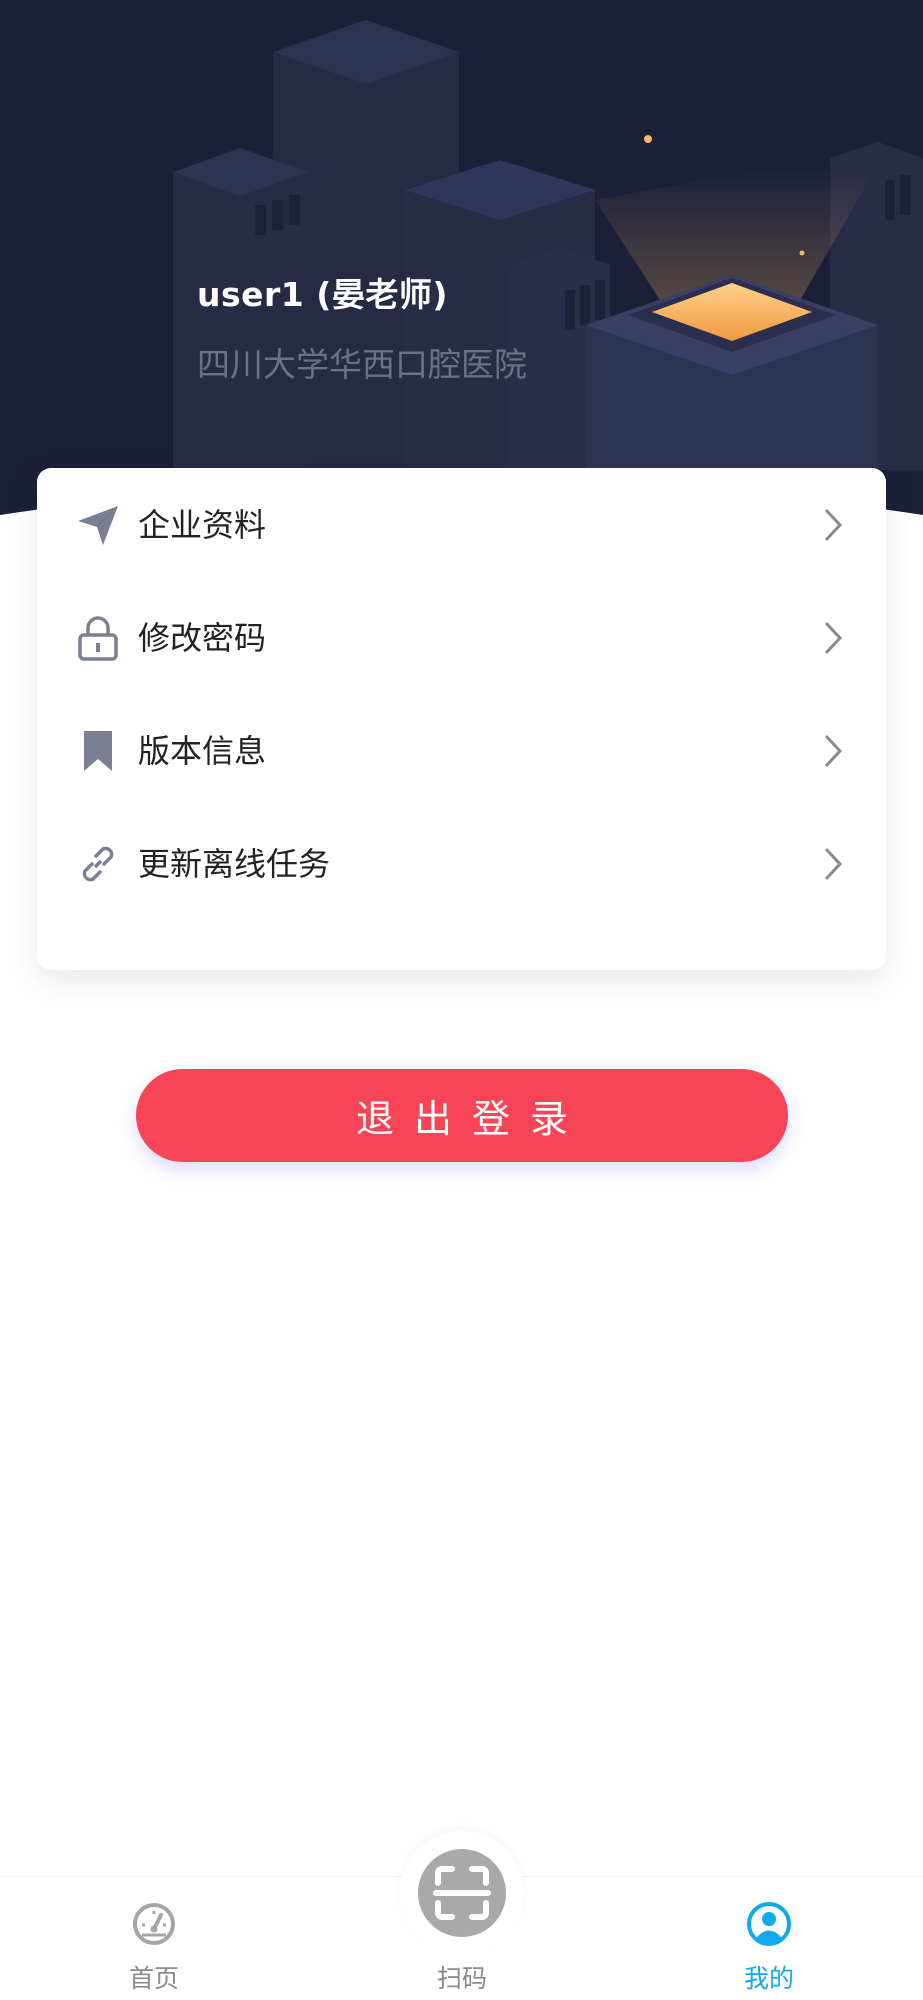  I want to click on menu-item-label: 版本信息, so click(202, 751).